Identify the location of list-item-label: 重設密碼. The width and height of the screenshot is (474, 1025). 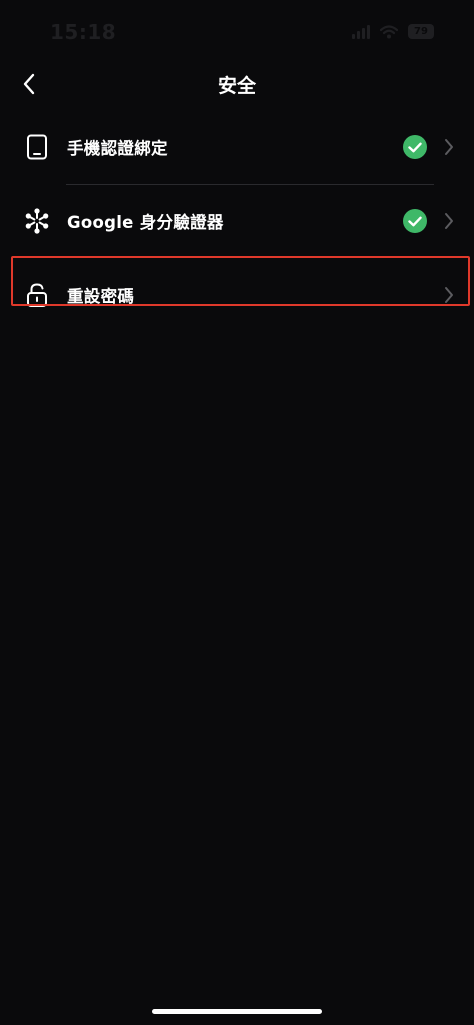
(101, 296).